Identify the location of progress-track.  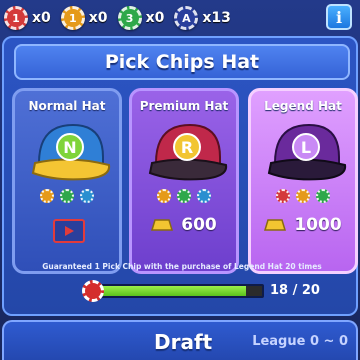
(180, 291).